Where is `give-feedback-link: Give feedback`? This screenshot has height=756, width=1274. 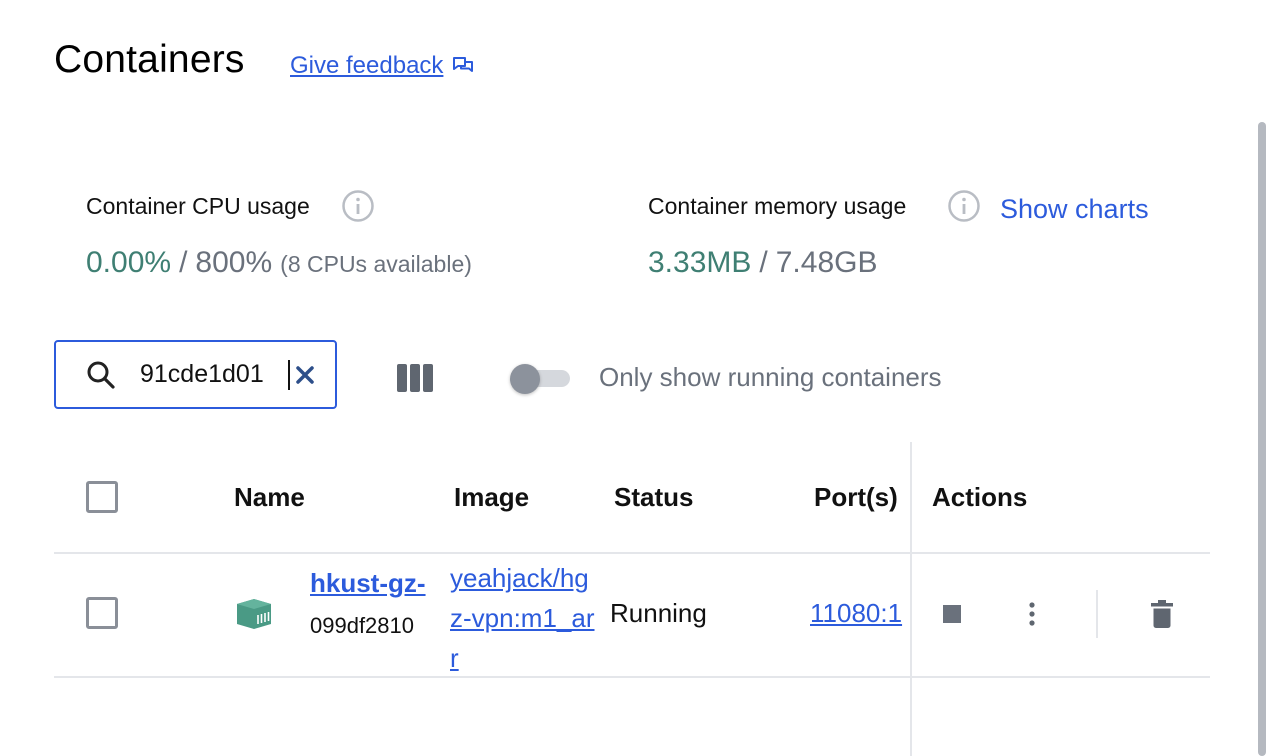
give-feedback-link: Give feedback is located at coordinates (382, 66).